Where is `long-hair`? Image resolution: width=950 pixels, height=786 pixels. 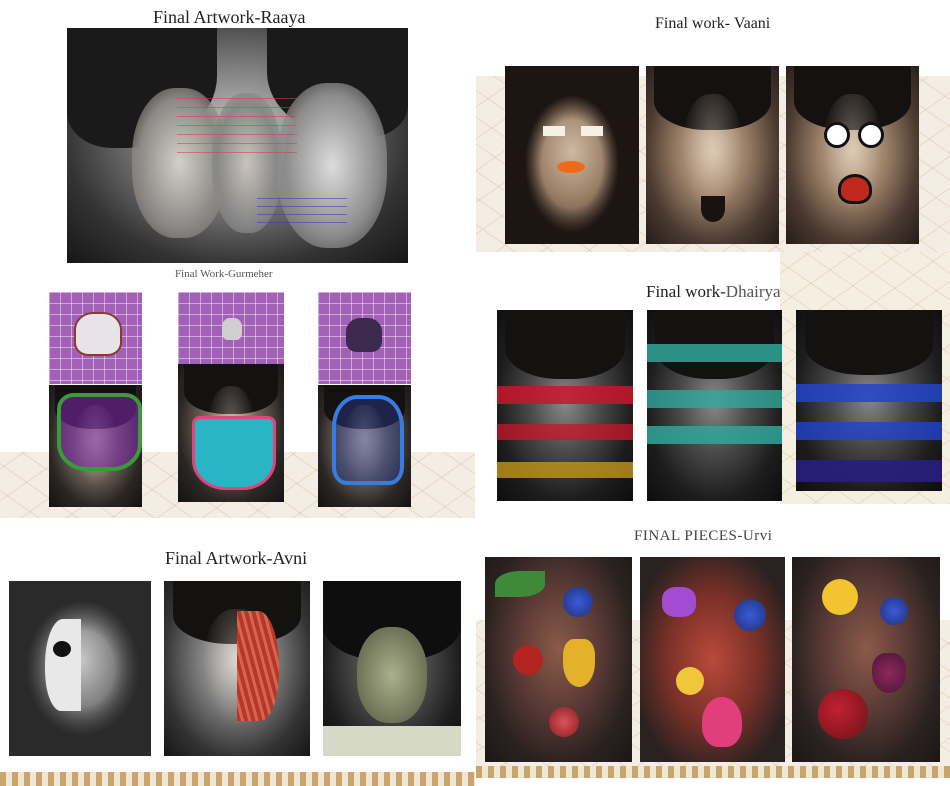
long-hair is located at coordinates (572, 155).